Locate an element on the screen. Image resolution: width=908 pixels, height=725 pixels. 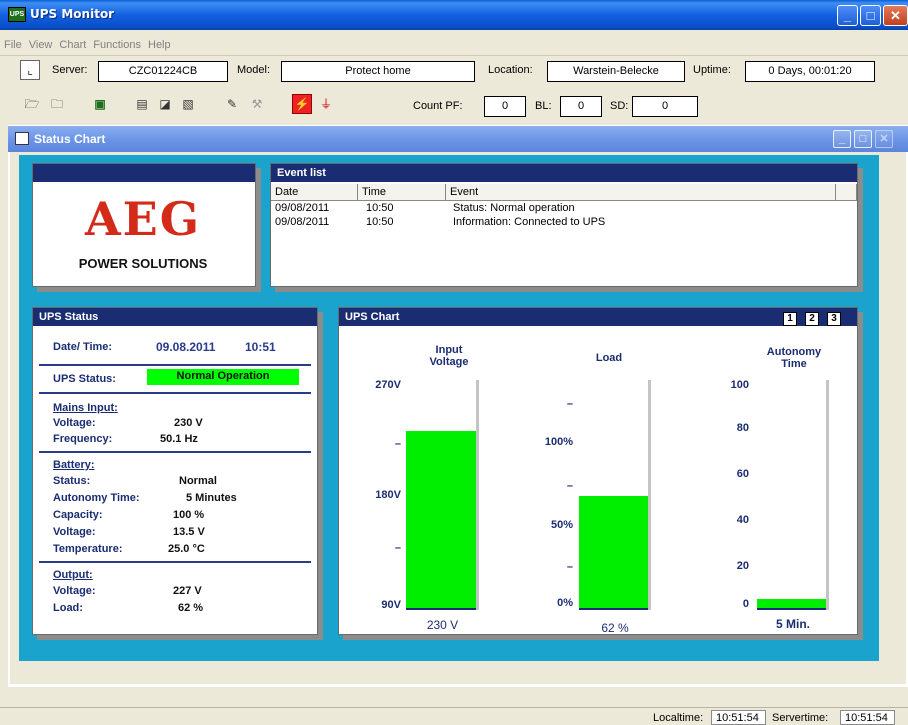
output-voltage-label: Voltage: is located at coordinates (74, 591).